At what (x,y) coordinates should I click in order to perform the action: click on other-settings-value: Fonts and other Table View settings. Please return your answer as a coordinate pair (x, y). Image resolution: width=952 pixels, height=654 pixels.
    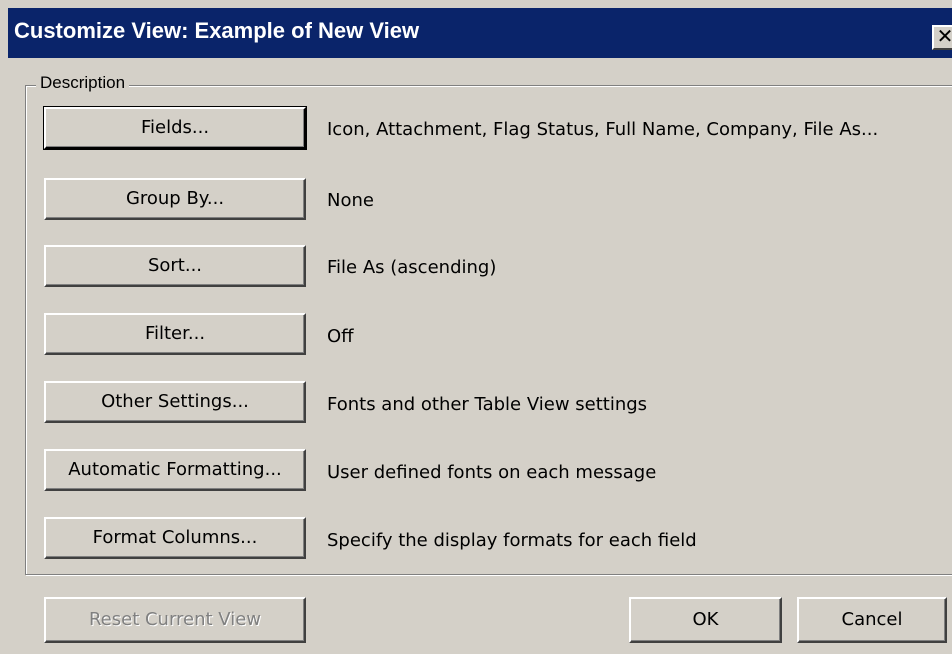
    Looking at the image, I should click on (487, 404).